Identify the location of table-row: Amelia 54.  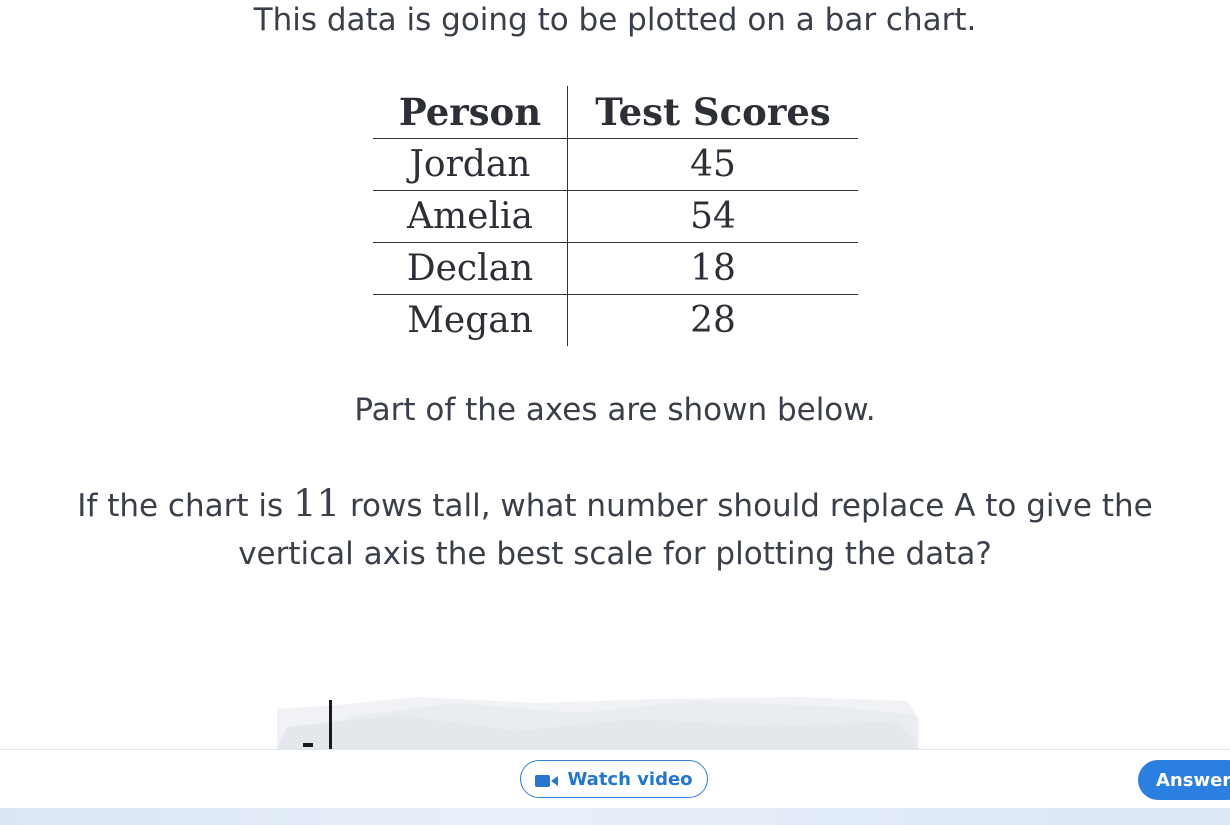
(615, 216).